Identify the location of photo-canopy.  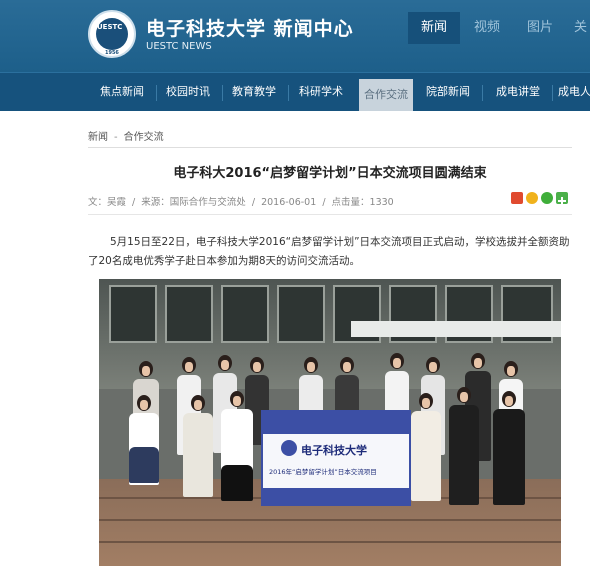
(456, 329).